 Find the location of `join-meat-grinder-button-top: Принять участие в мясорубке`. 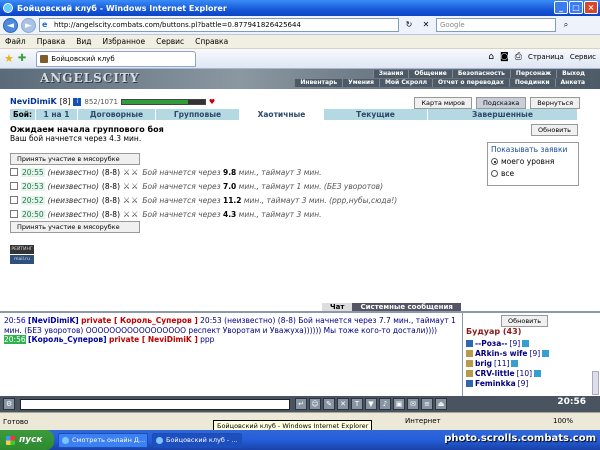

join-meat-grinder-button-top: Принять участие в мясорубке is located at coordinates (75, 159).